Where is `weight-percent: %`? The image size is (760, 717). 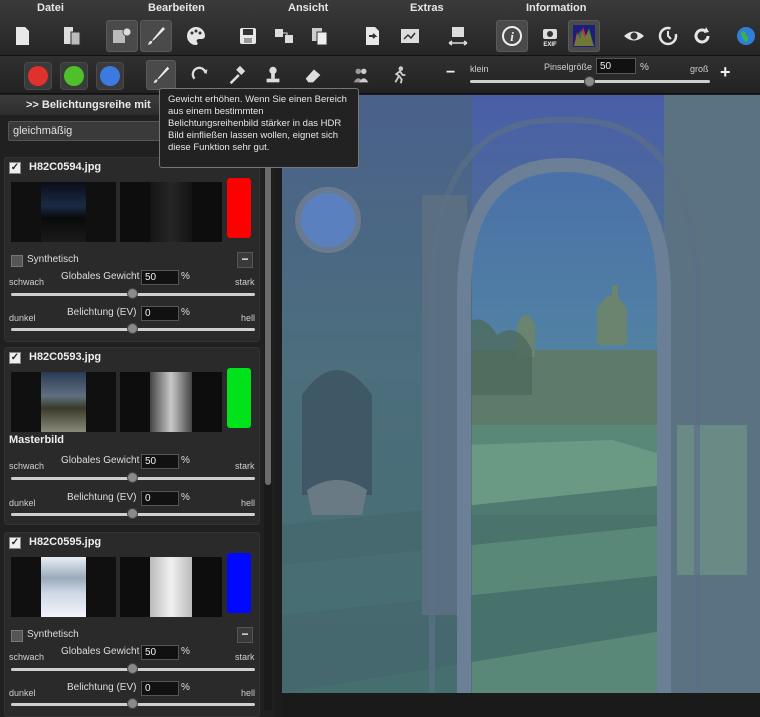 weight-percent: % is located at coordinates (185, 651).